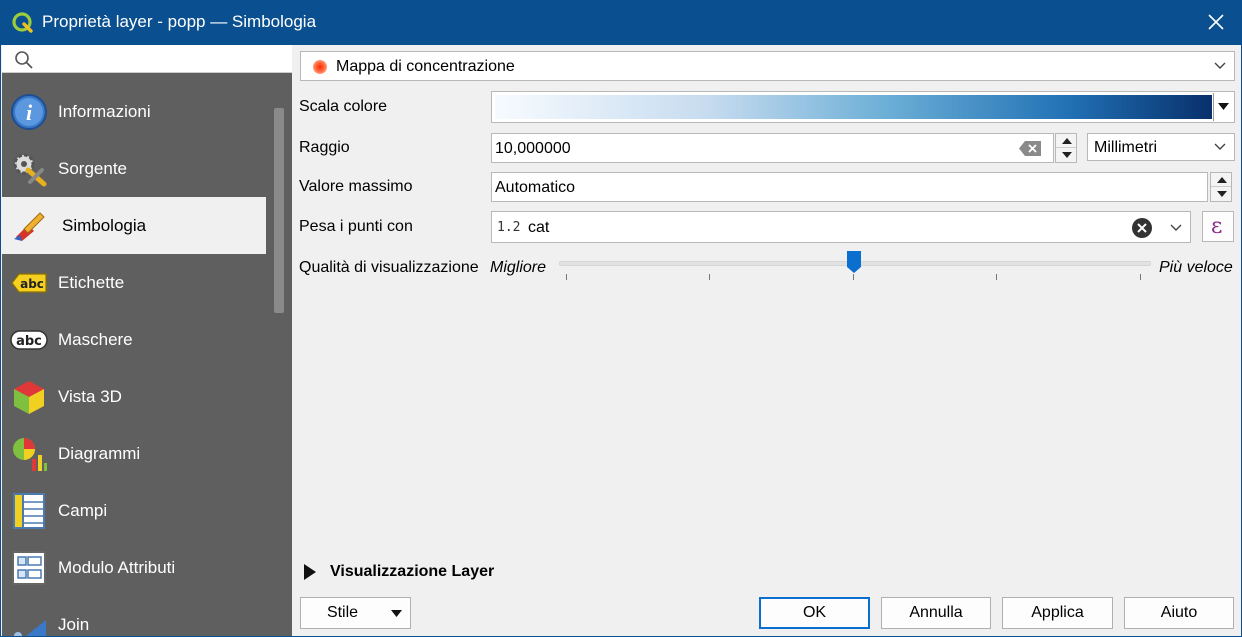 The height and width of the screenshot is (637, 1242). What do you see at coordinates (134, 510) in the screenshot?
I see `sidebar-item-campi: Campi` at bounding box center [134, 510].